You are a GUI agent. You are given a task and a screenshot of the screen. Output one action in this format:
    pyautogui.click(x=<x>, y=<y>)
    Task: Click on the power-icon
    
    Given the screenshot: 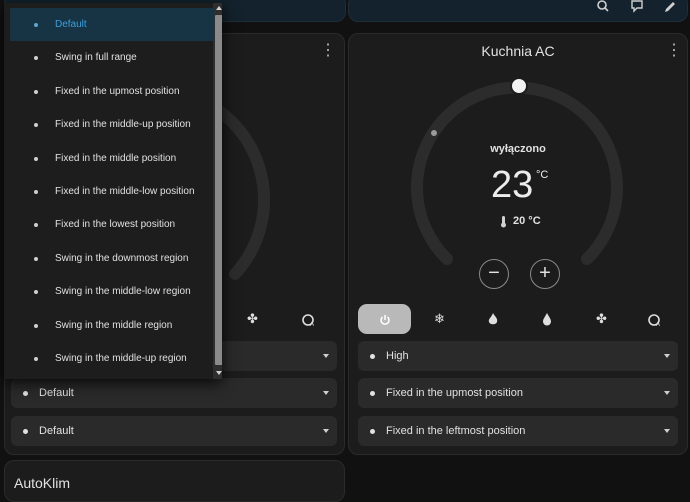 What is the action you would take?
    pyautogui.click(x=384, y=319)
    